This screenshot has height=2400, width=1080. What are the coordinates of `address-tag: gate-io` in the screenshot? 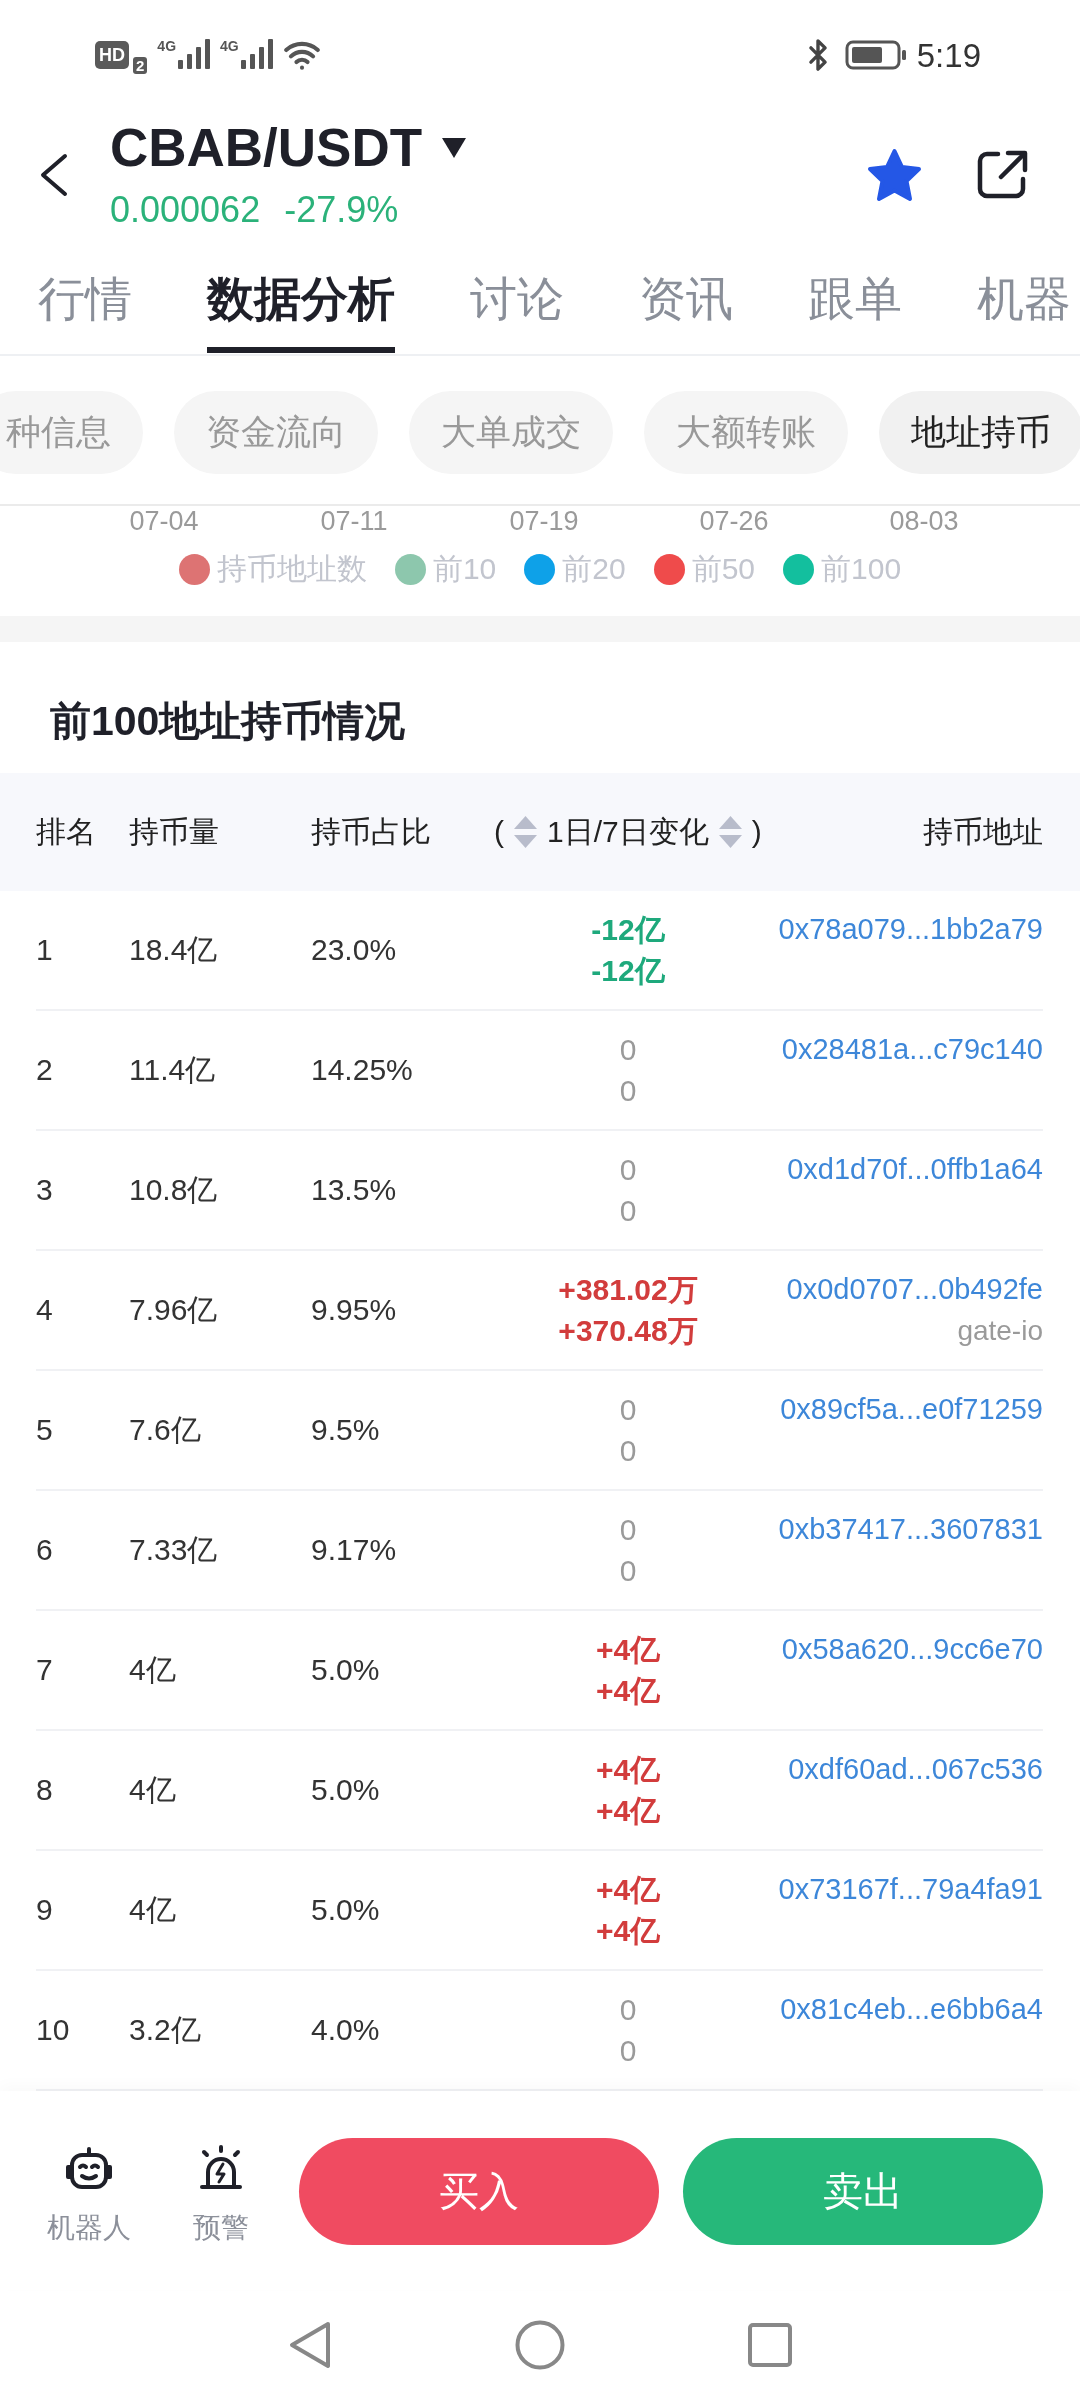 It's located at (1000, 1330).